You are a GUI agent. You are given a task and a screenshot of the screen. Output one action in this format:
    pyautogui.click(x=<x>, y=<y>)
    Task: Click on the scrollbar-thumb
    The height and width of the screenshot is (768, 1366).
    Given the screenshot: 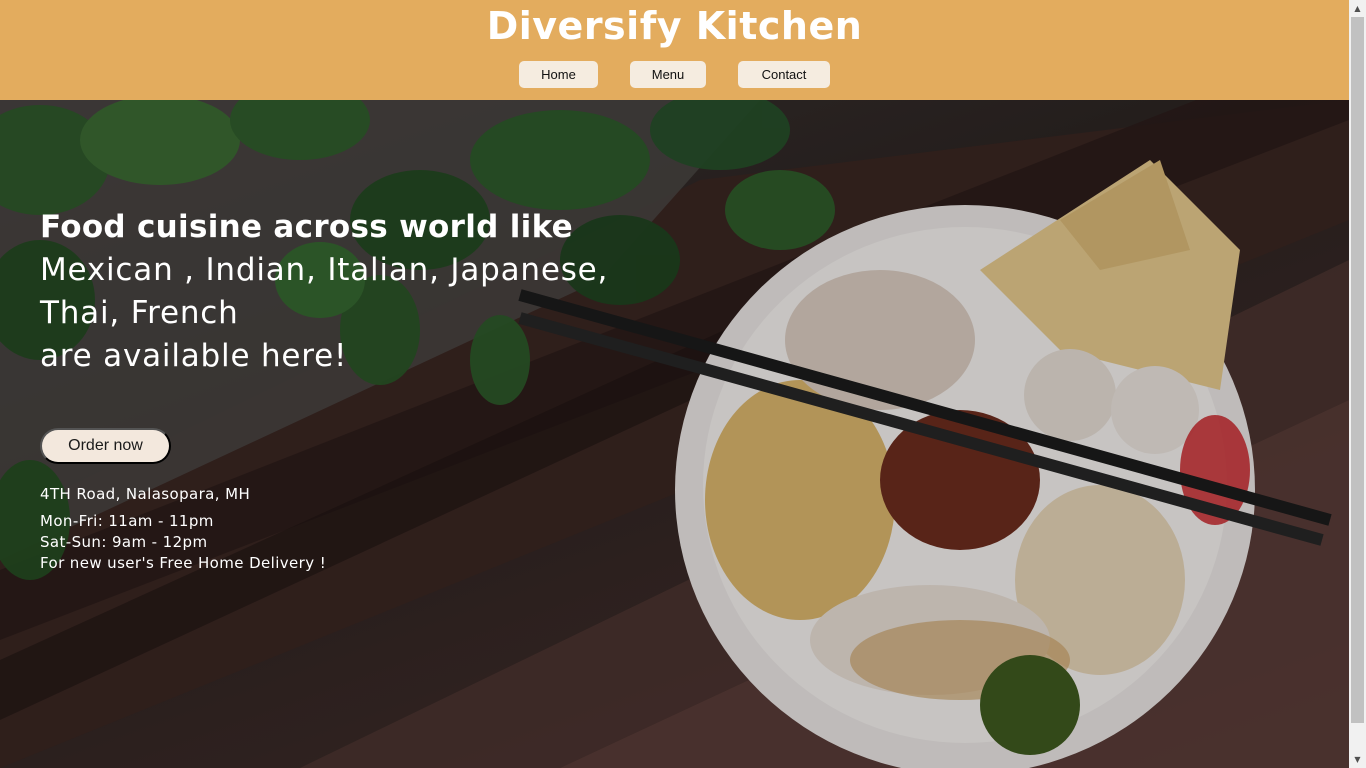 What is the action you would take?
    pyautogui.click(x=1357, y=370)
    